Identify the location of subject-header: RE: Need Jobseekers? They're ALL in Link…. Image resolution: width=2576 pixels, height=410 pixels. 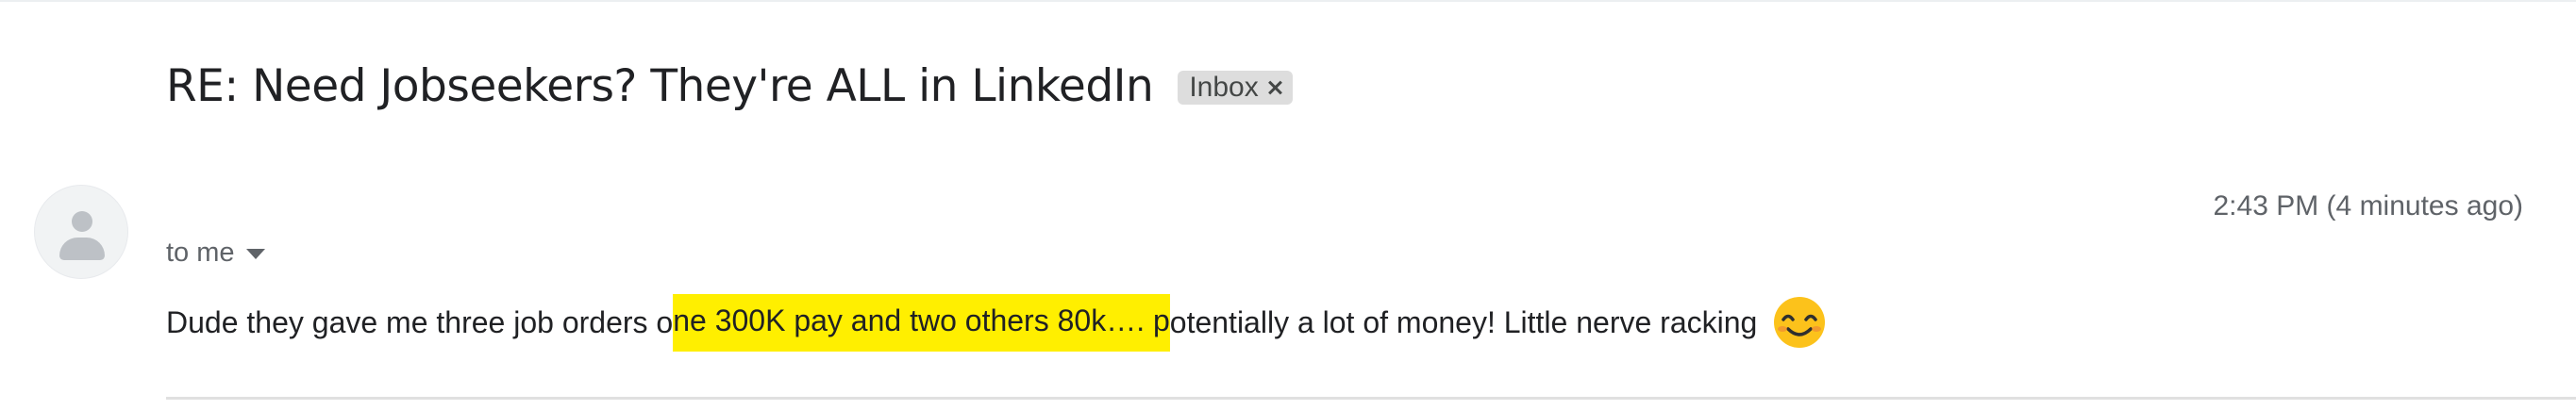
(729, 86).